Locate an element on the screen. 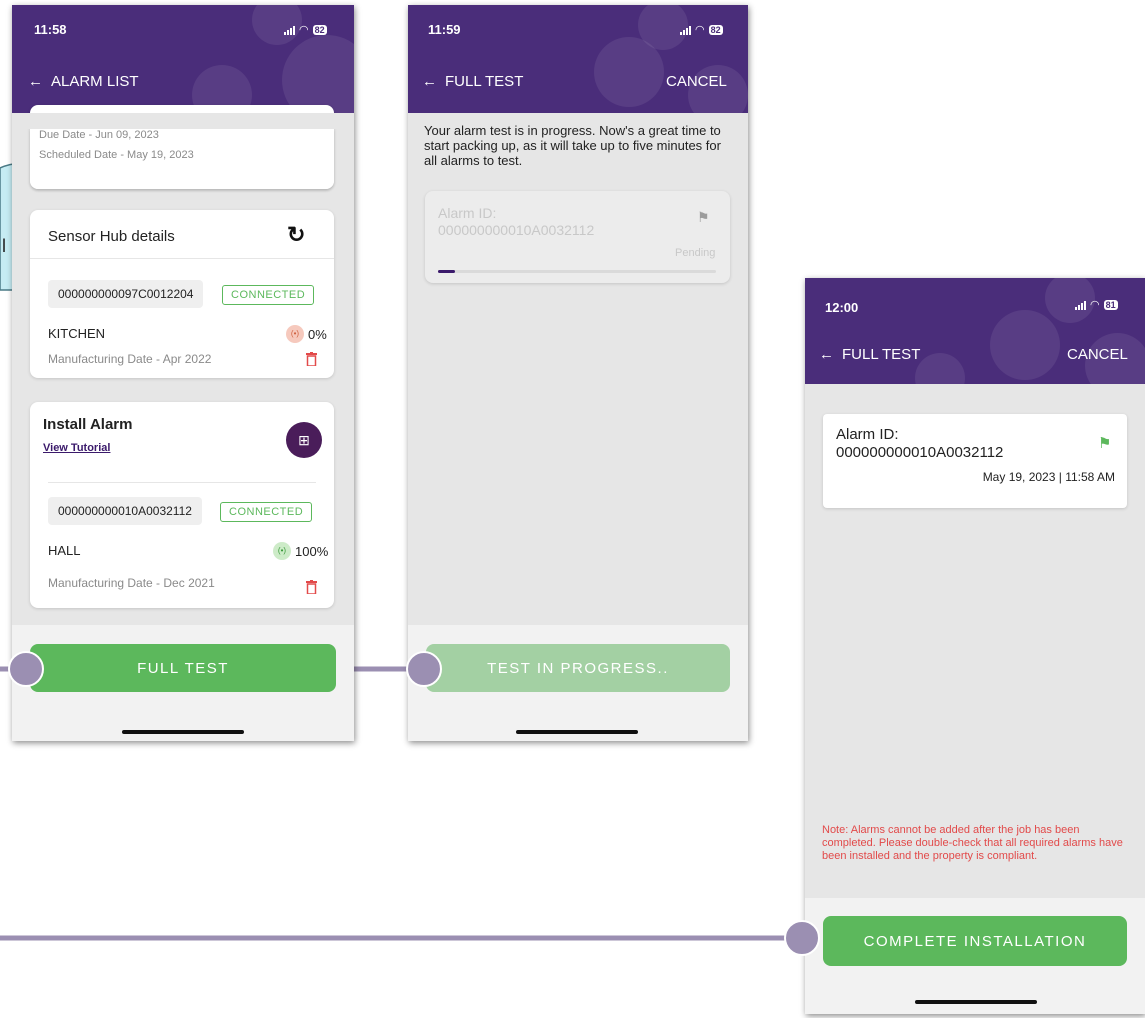 This screenshot has height=1018, width=1145. test-progress-fill is located at coordinates (446, 271).